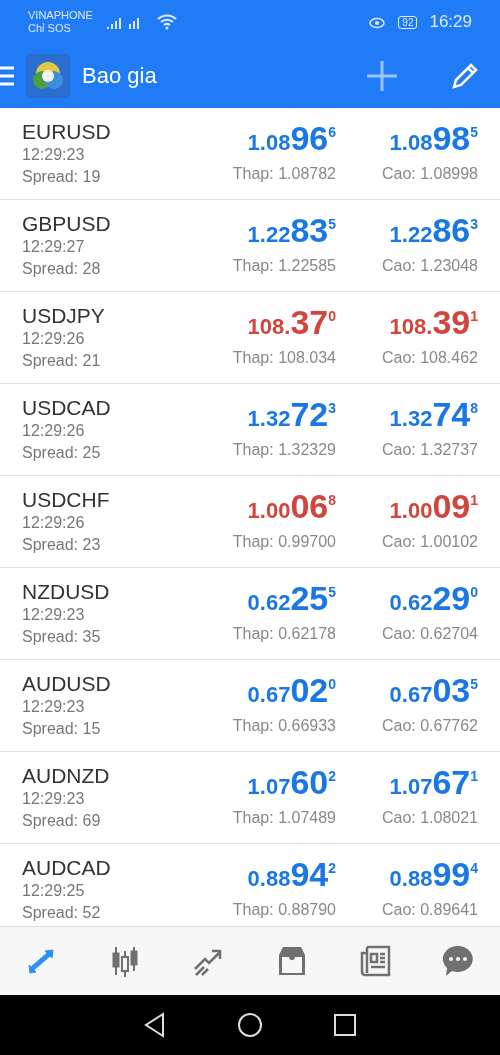 The width and height of the screenshot is (500, 1055). I want to click on quote-row: NZDUSD 12:29:23 Spread: 35 0.6225$^{5}$ Thap: 0.62178 0.6229$^{0}$ Cao: 0.62704, so click(250, 614).